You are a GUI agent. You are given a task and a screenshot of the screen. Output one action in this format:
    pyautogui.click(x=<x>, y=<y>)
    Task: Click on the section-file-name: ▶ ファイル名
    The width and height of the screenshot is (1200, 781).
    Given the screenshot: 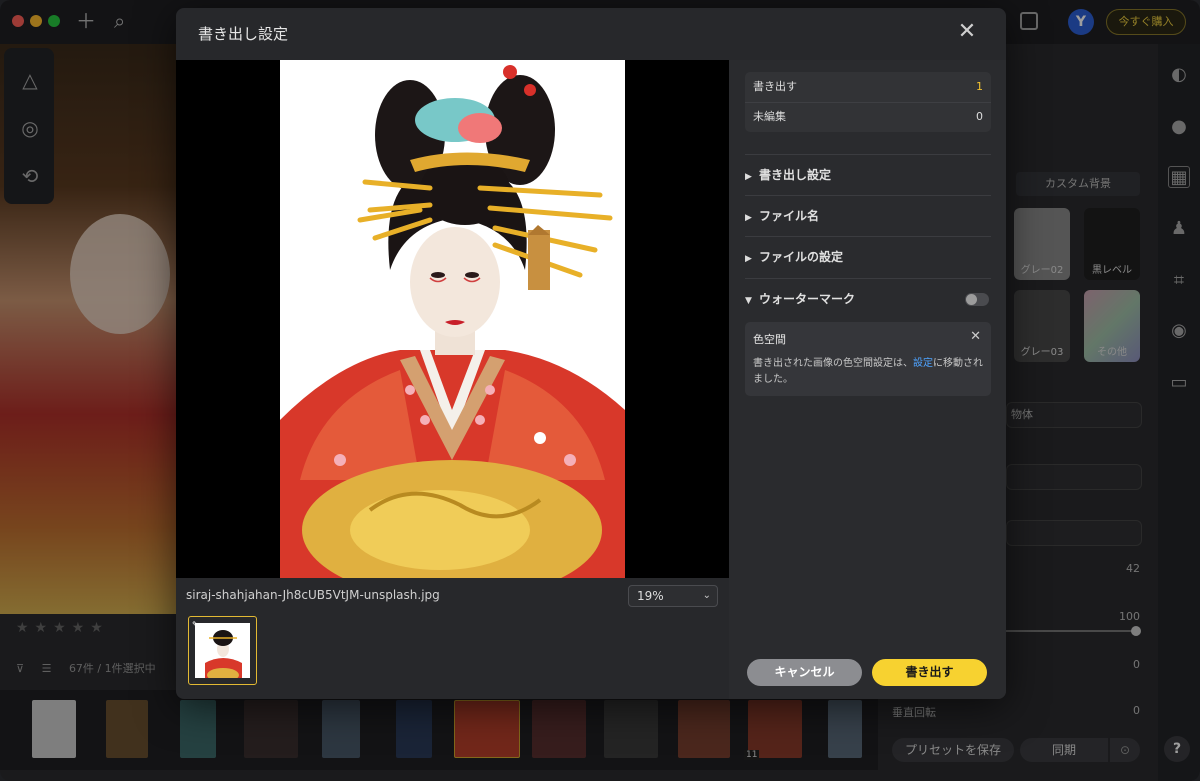 What is the action you would take?
    pyautogui.click(x=868, y=215)
    